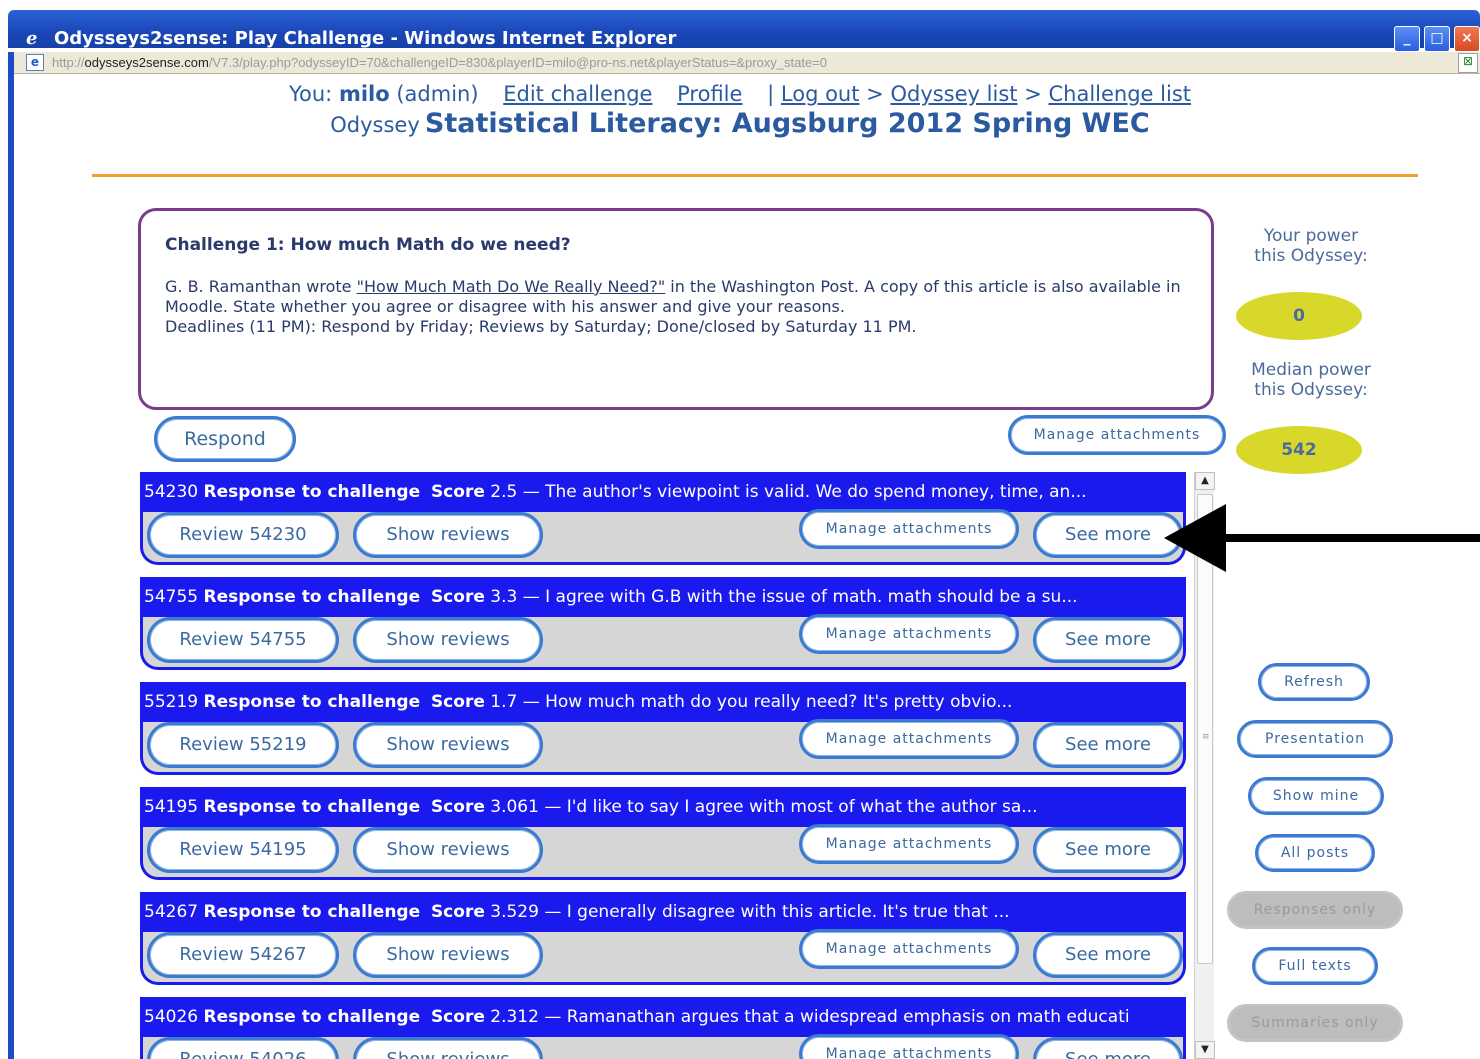 The height and width of the screenshot is (1059, 1480). I want to click on article-link: "How Much Math Do We Really Need?", so click(511, 286).